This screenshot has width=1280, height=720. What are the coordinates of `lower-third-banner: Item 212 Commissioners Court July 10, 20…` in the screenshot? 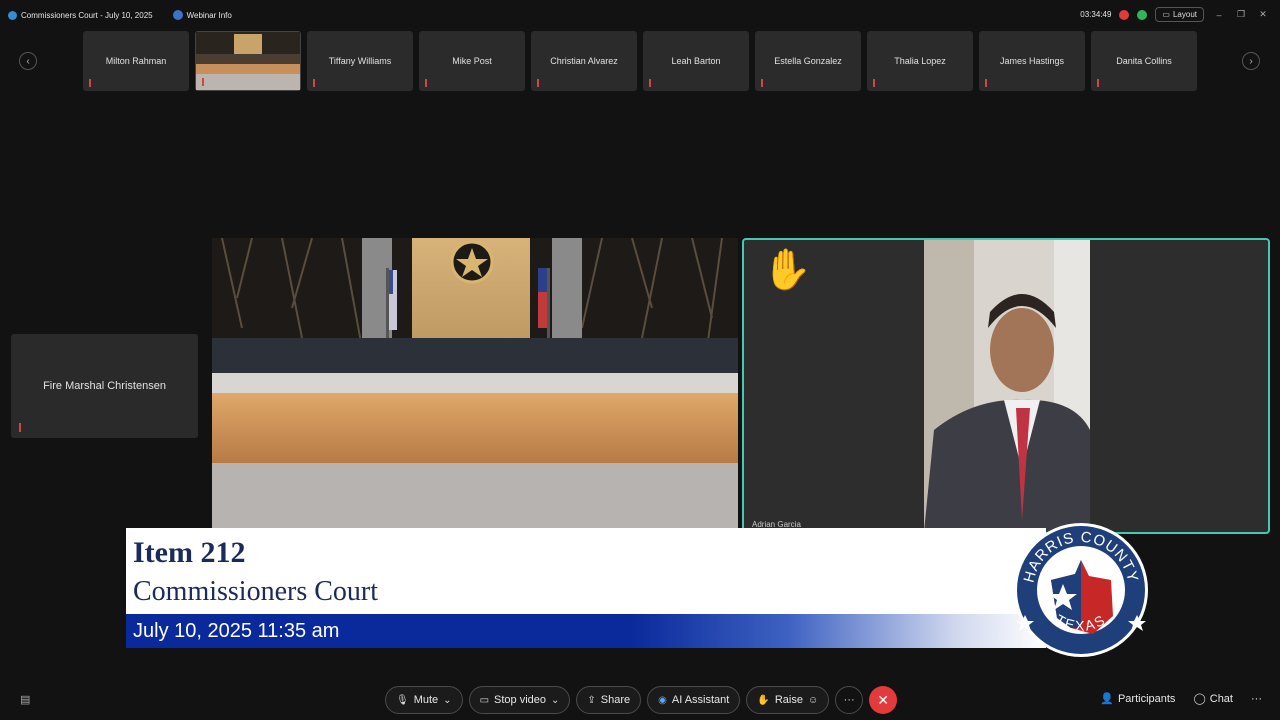 It's located at (586, 588).